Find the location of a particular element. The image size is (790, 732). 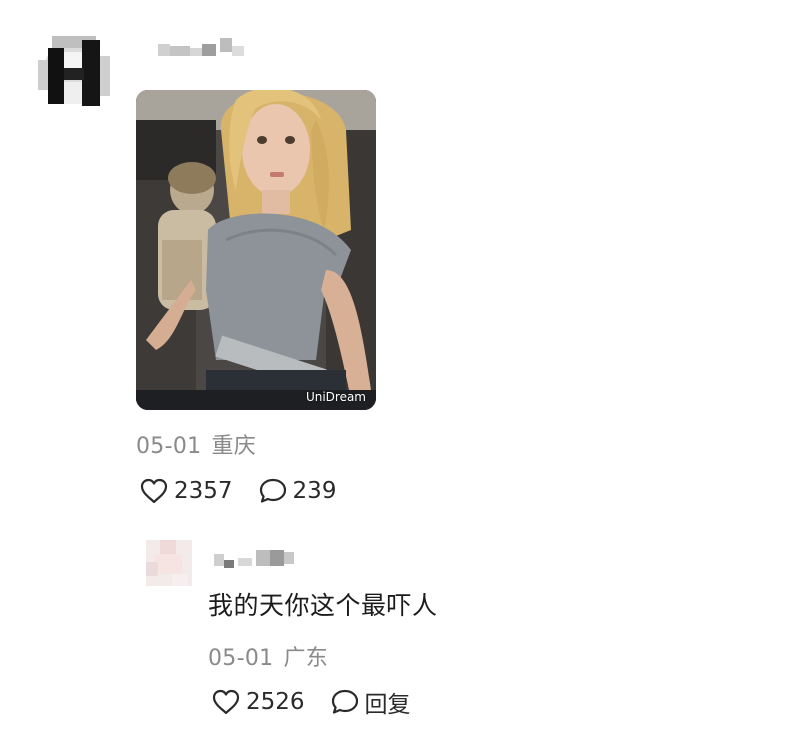

like-button: 2357 is located at coordinates (186, 491).